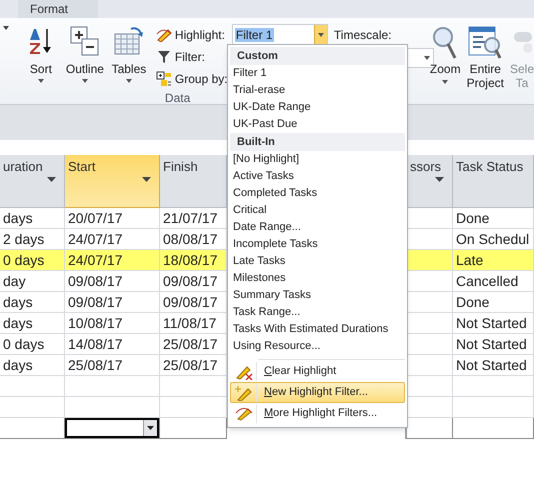 The width and height of the screenshot is (534, 478). Describe the element at coordinates (163, 57) in the screenshot. I see `funnel-icon` at that location.